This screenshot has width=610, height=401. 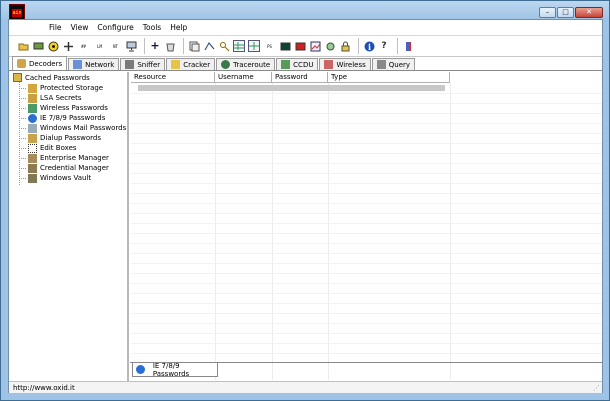 I want to click on tab-label: Cracker, so click(x=197, y=64).